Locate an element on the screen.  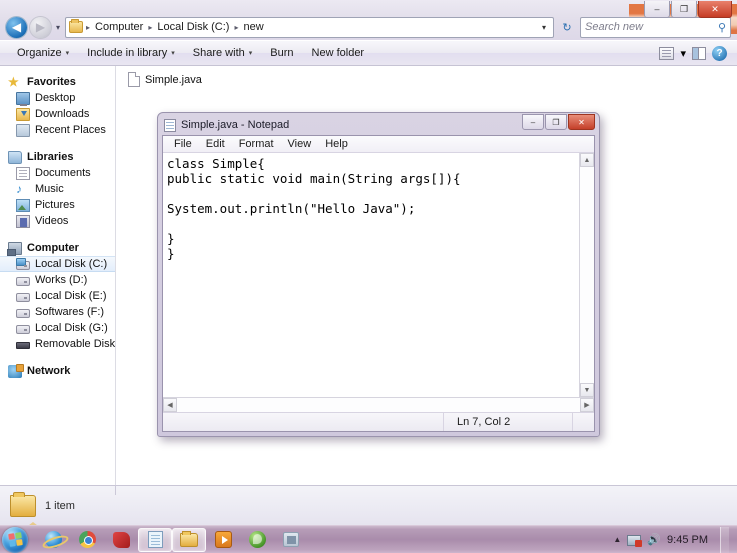
pdf-reader-icon is located at coordinates (121, 539).